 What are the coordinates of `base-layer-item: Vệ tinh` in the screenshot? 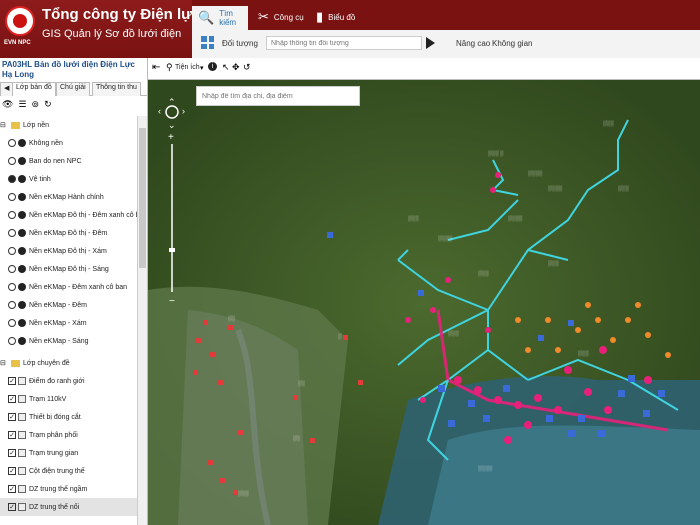 It's located at (29, 179).